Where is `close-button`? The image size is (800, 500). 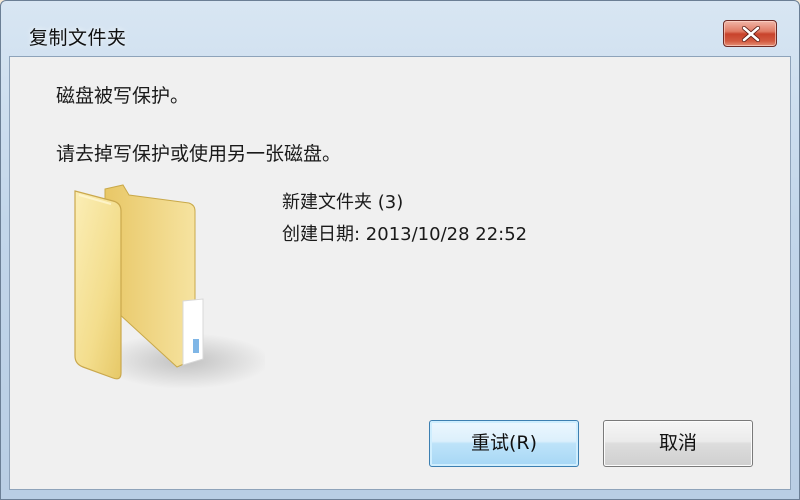
close-button is located at coordinates (750, 33).